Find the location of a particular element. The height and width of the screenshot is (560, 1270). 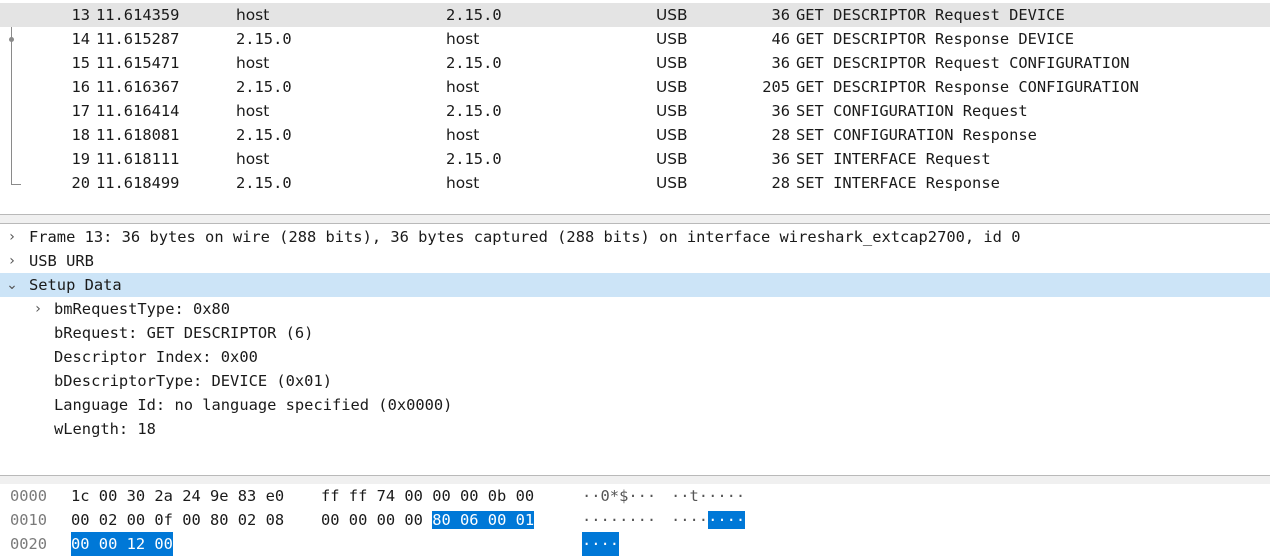

tree-item-bmrequesttype: › bmRequestType: 0x80 is located at coordinates (635, 309).